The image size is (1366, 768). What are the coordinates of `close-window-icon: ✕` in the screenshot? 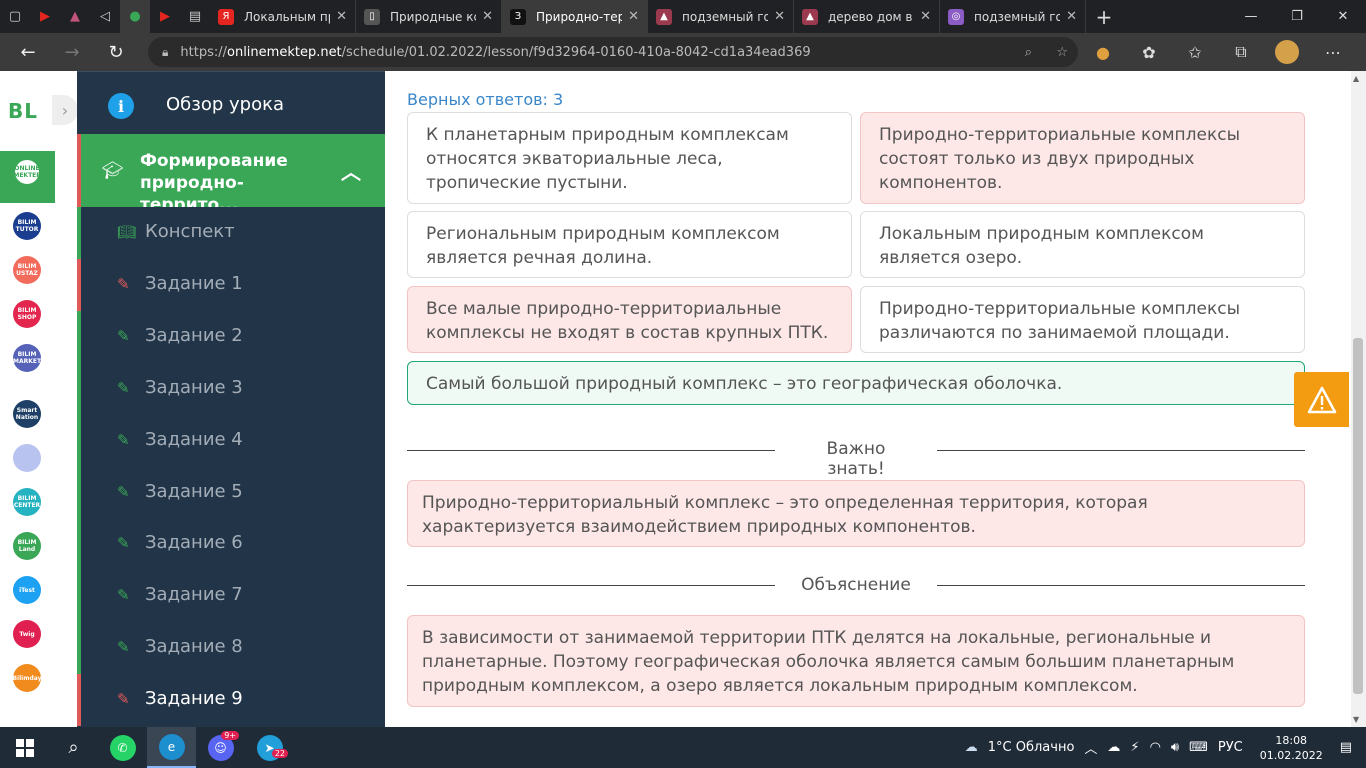 It's located at (1343, 16).